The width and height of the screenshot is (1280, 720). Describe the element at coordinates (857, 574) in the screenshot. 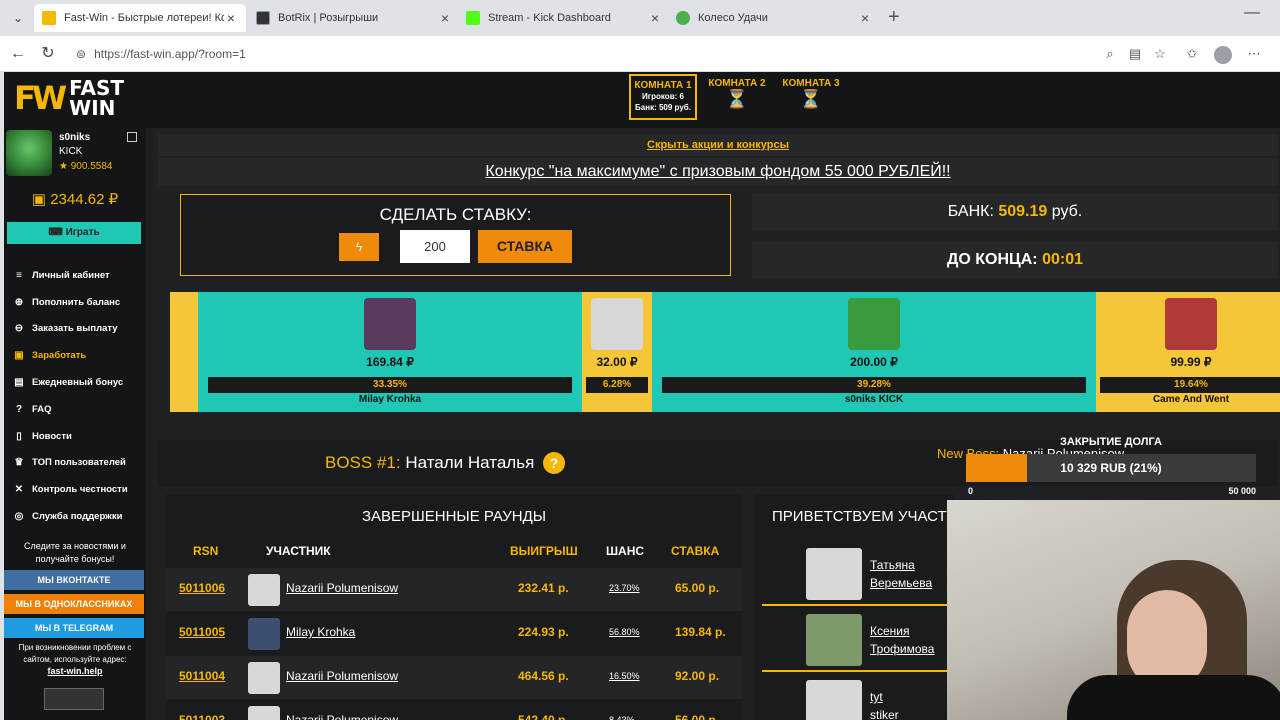

I see `list-item: Татьяна Веремьева` at that location.